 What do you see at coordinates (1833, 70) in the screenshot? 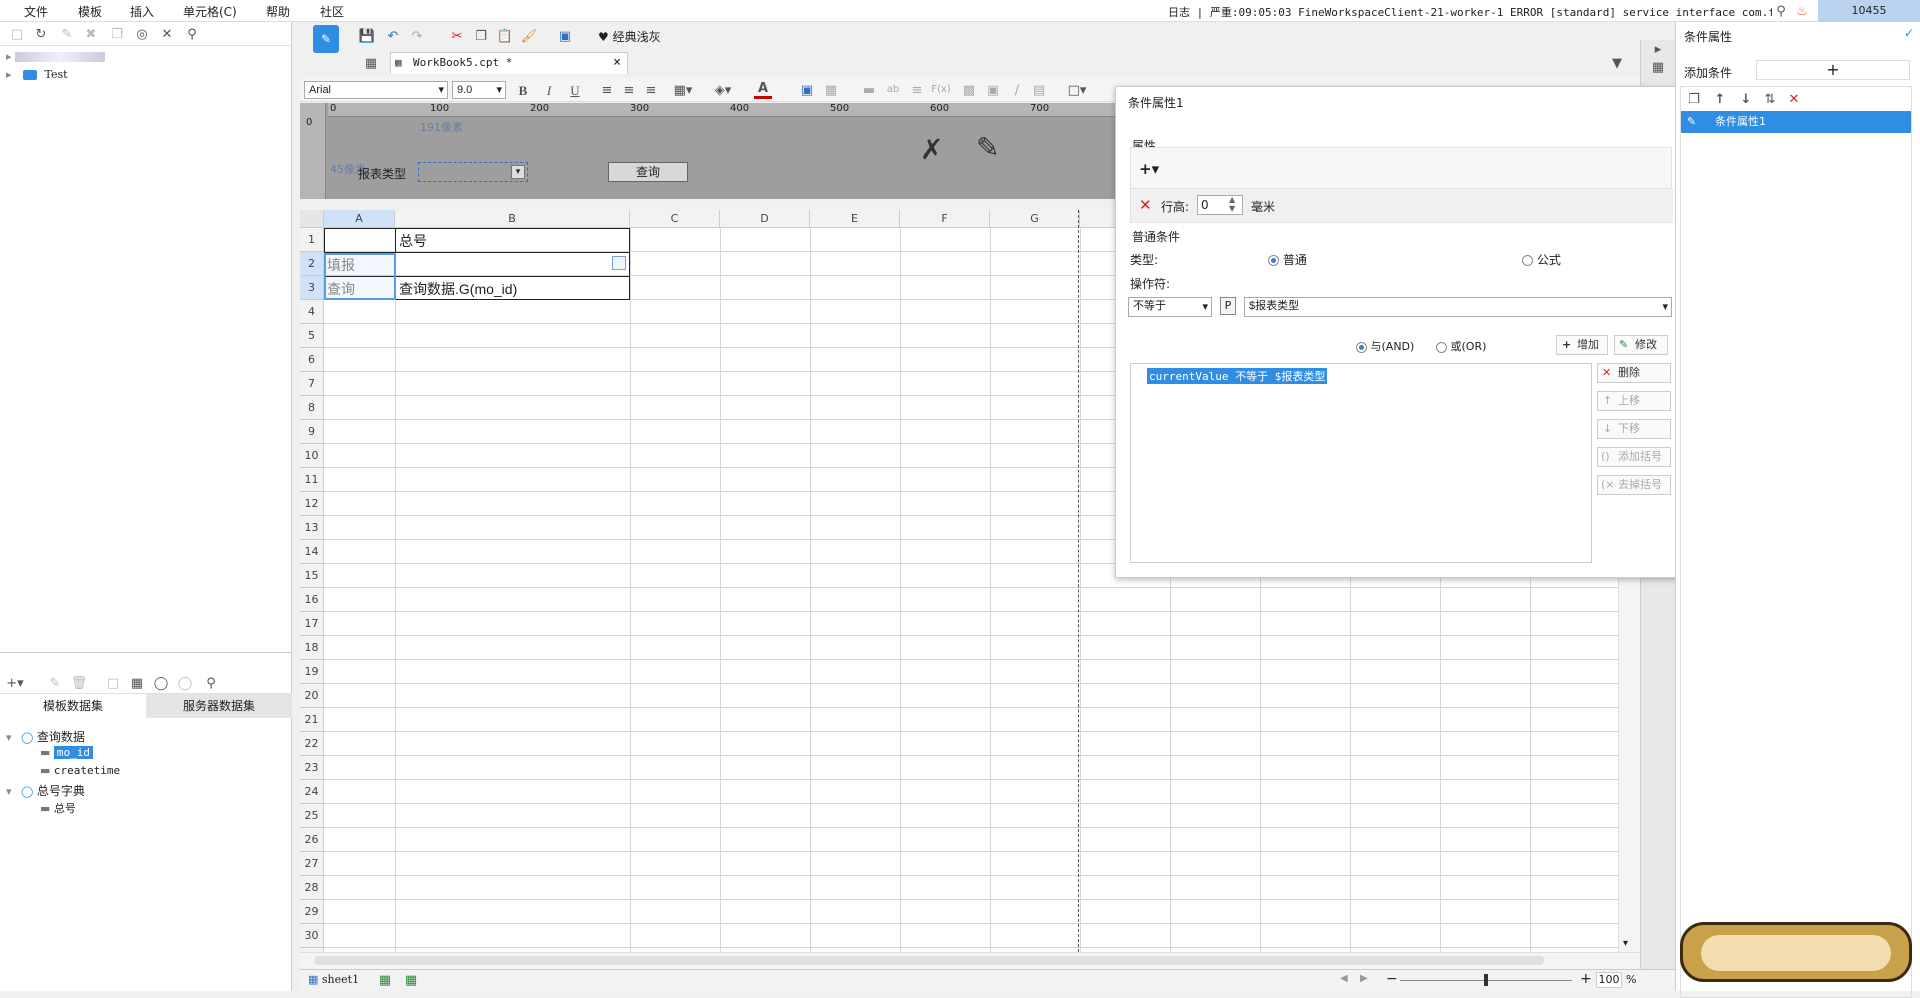
I see `add-condition-button: +` at bounding box center [1833, 70].